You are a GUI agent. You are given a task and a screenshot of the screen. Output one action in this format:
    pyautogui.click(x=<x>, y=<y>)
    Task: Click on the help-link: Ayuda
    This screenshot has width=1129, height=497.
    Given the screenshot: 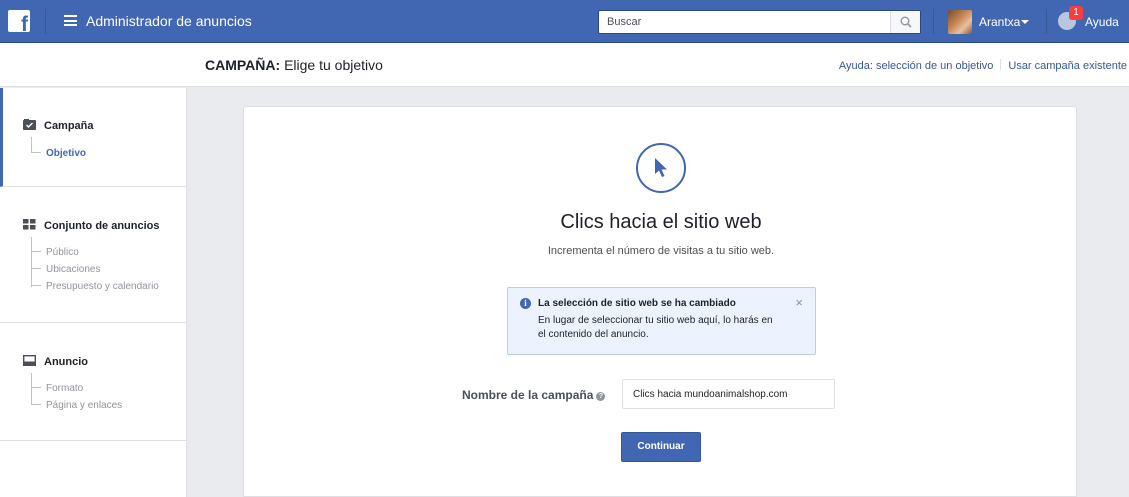 What is the action you would take?
    pyautogui.click(x=1102, y=22)
    